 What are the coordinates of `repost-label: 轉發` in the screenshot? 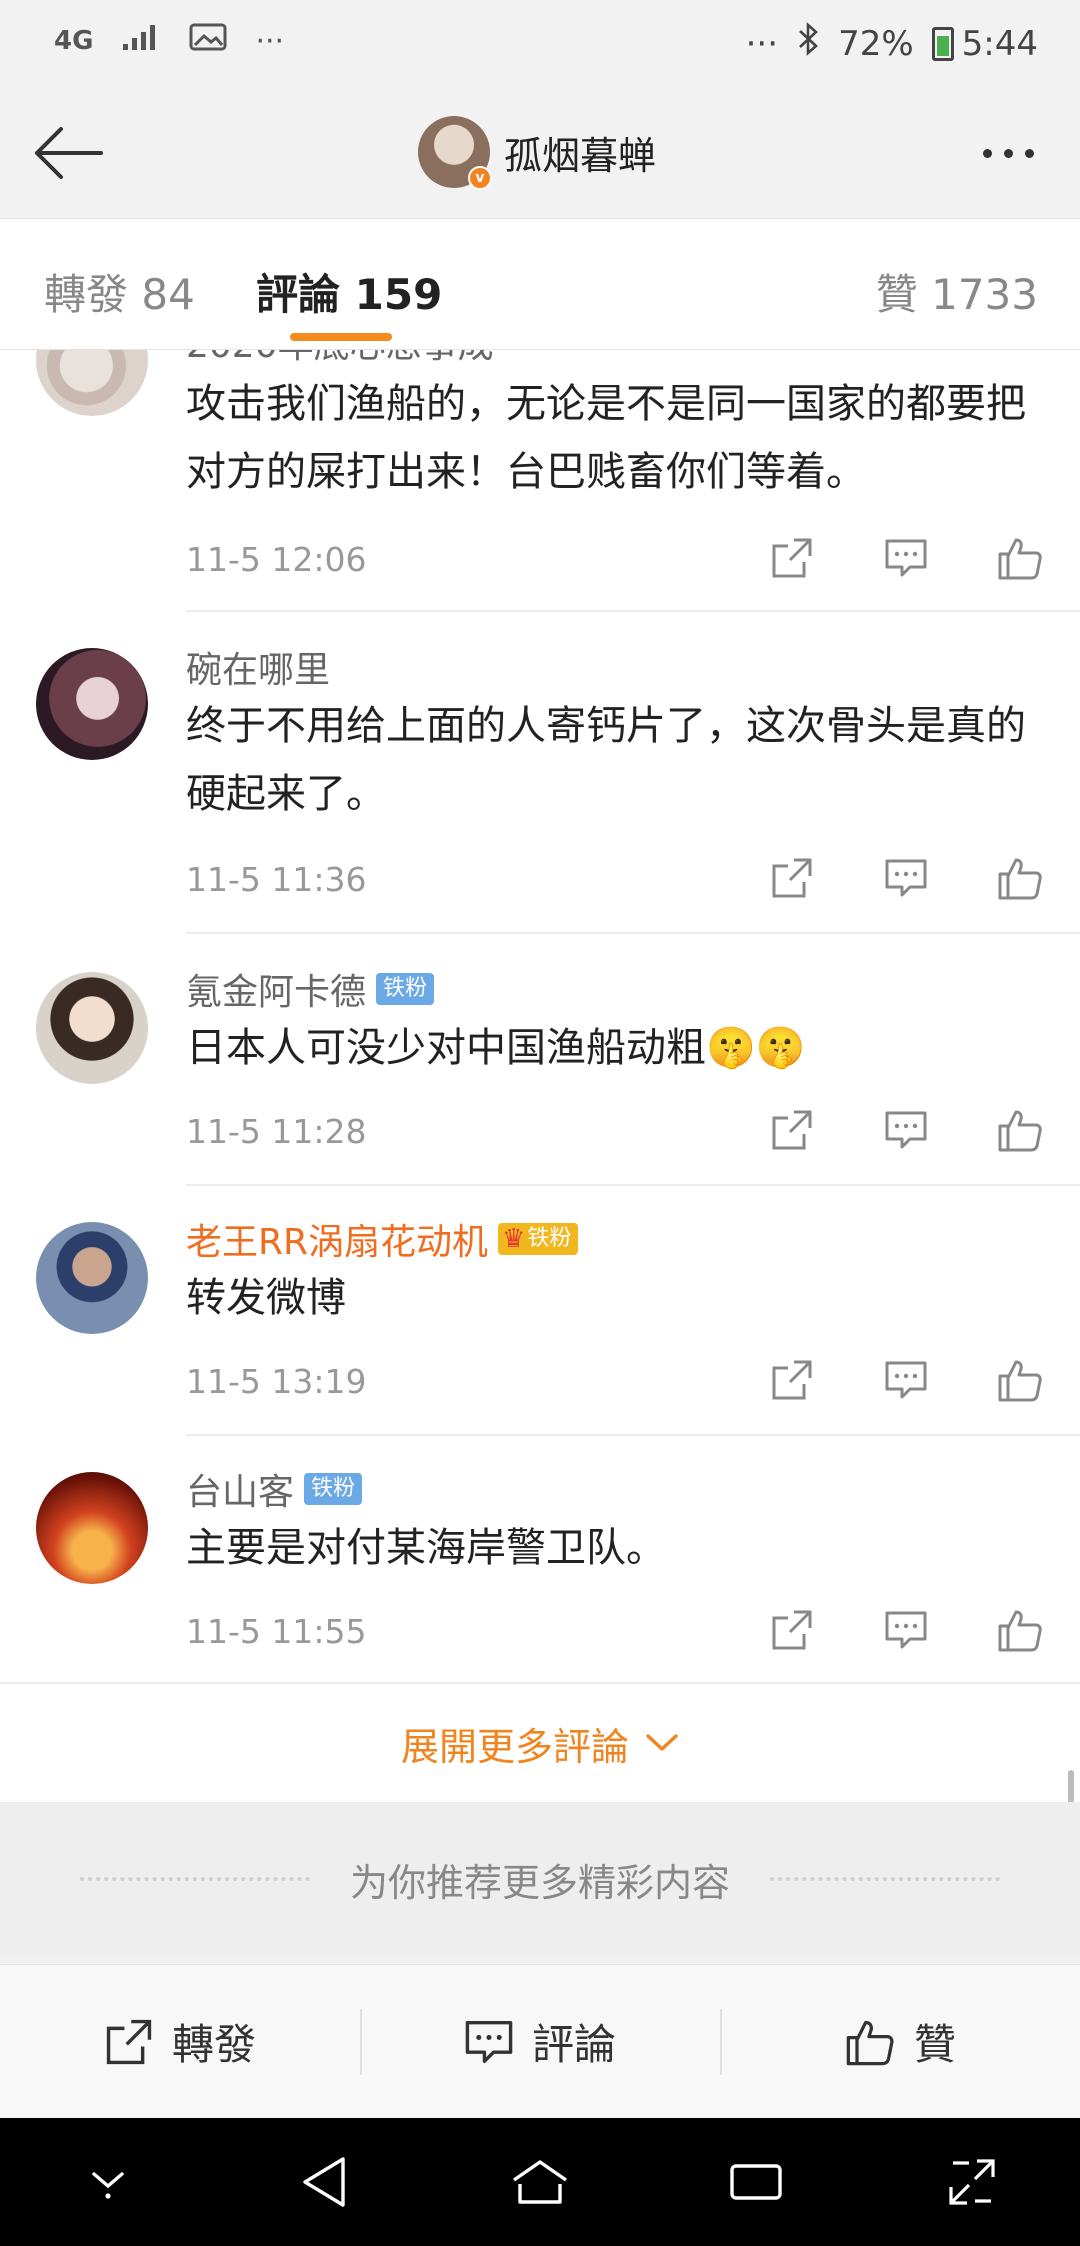 It's located at (213, 2044).